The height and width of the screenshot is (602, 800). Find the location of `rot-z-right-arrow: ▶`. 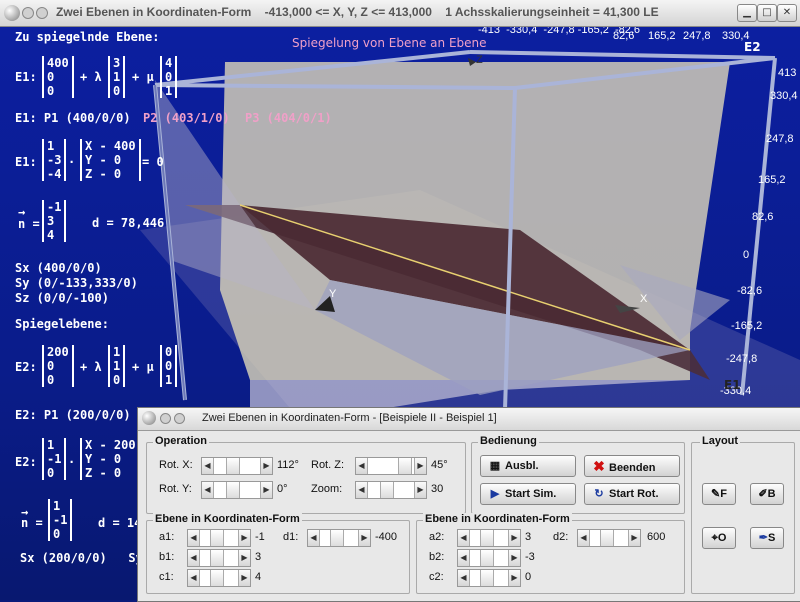

rot-z-right-arrow: ▶ is located at coordinates (420, 466).